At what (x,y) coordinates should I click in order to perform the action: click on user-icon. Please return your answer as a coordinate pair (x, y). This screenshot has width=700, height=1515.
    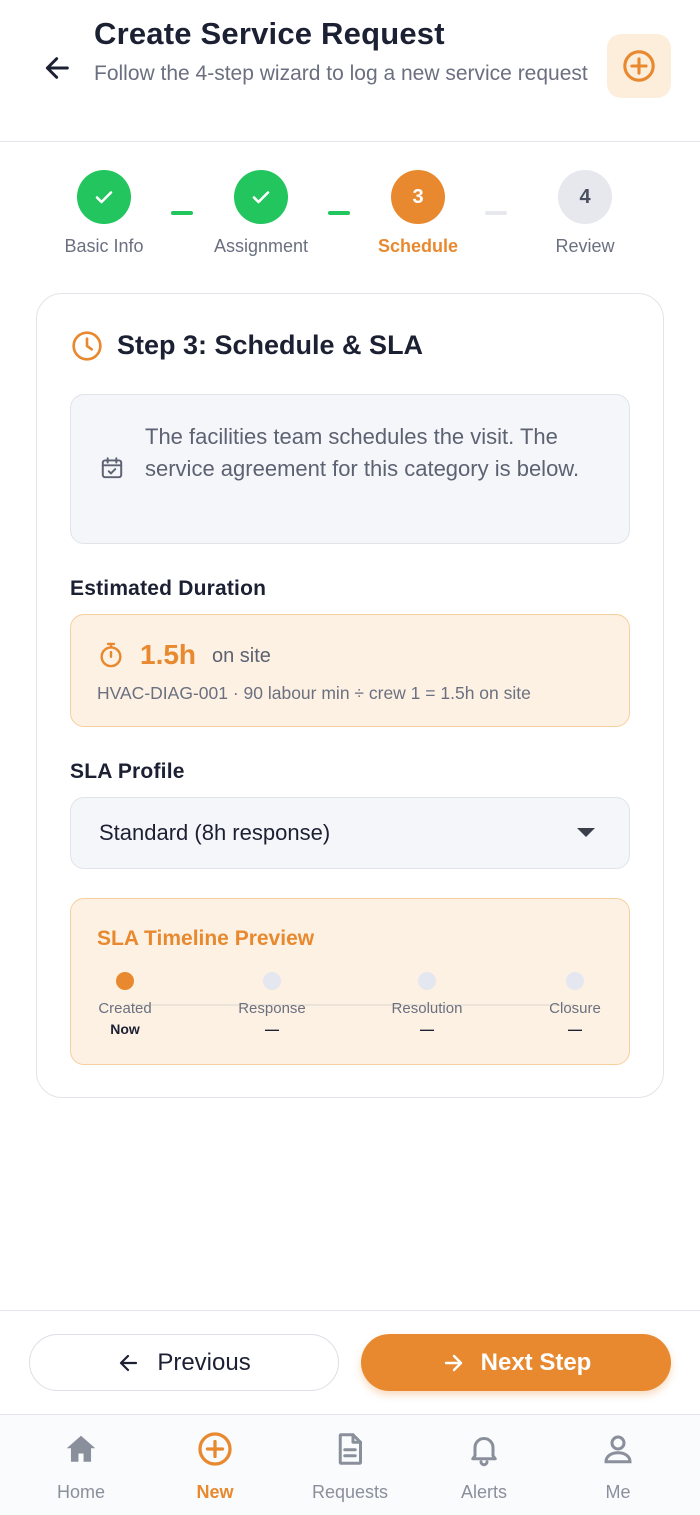
    Looking at the image, I should click on (618, 1449).